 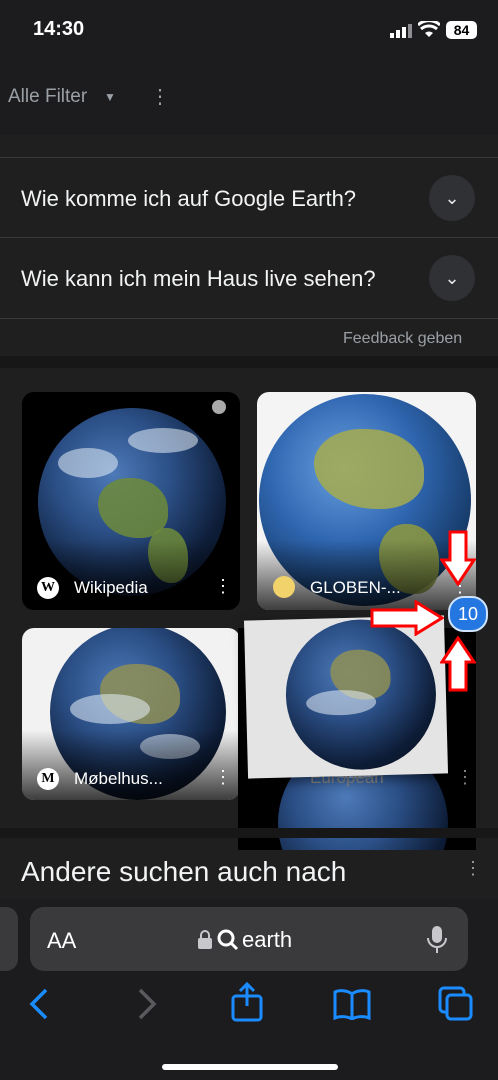 I want to click on cell-signal-icon, so click(x=401, y=33).